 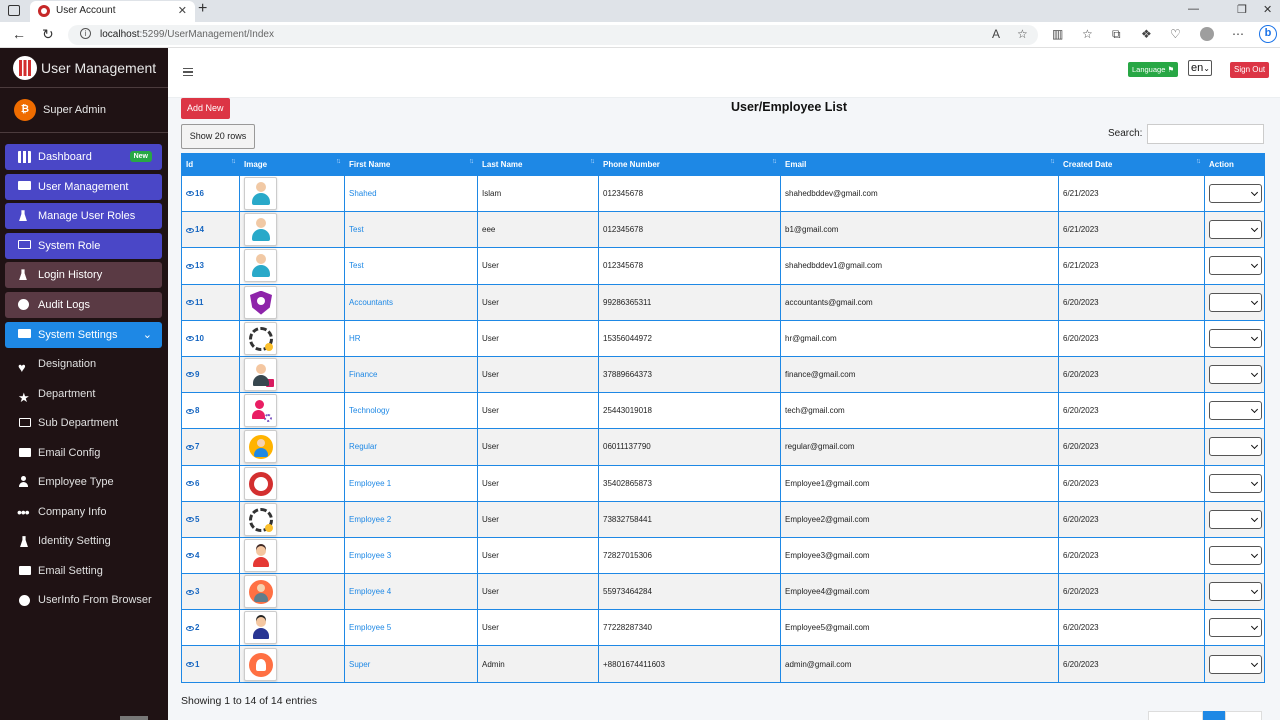 I want to click on column-header-id: Id ↑↓, so click(x=210, y=164).